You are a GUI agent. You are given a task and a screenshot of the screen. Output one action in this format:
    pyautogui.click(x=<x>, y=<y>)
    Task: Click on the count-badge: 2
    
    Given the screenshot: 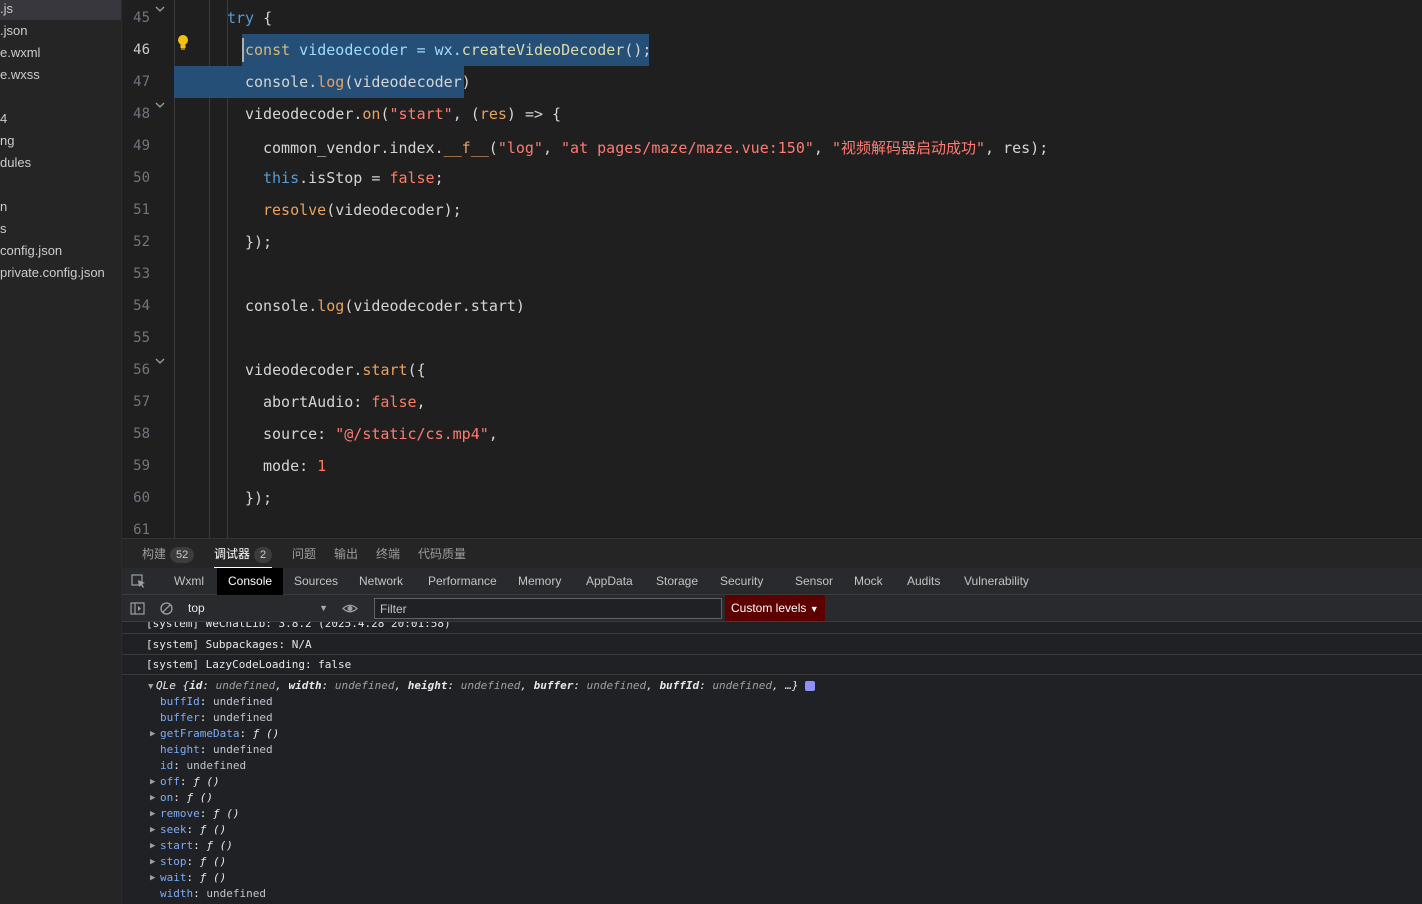 What is the action you would take?
    pyautogui.click(x=263, y=555)
    